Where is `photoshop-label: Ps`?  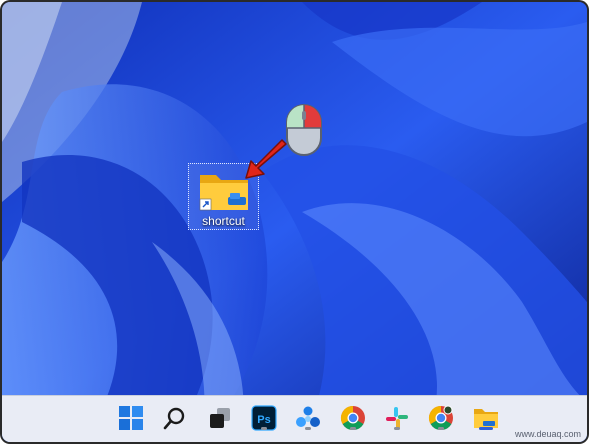
photoshop-label: Ps is located at coordinates (263, 420).